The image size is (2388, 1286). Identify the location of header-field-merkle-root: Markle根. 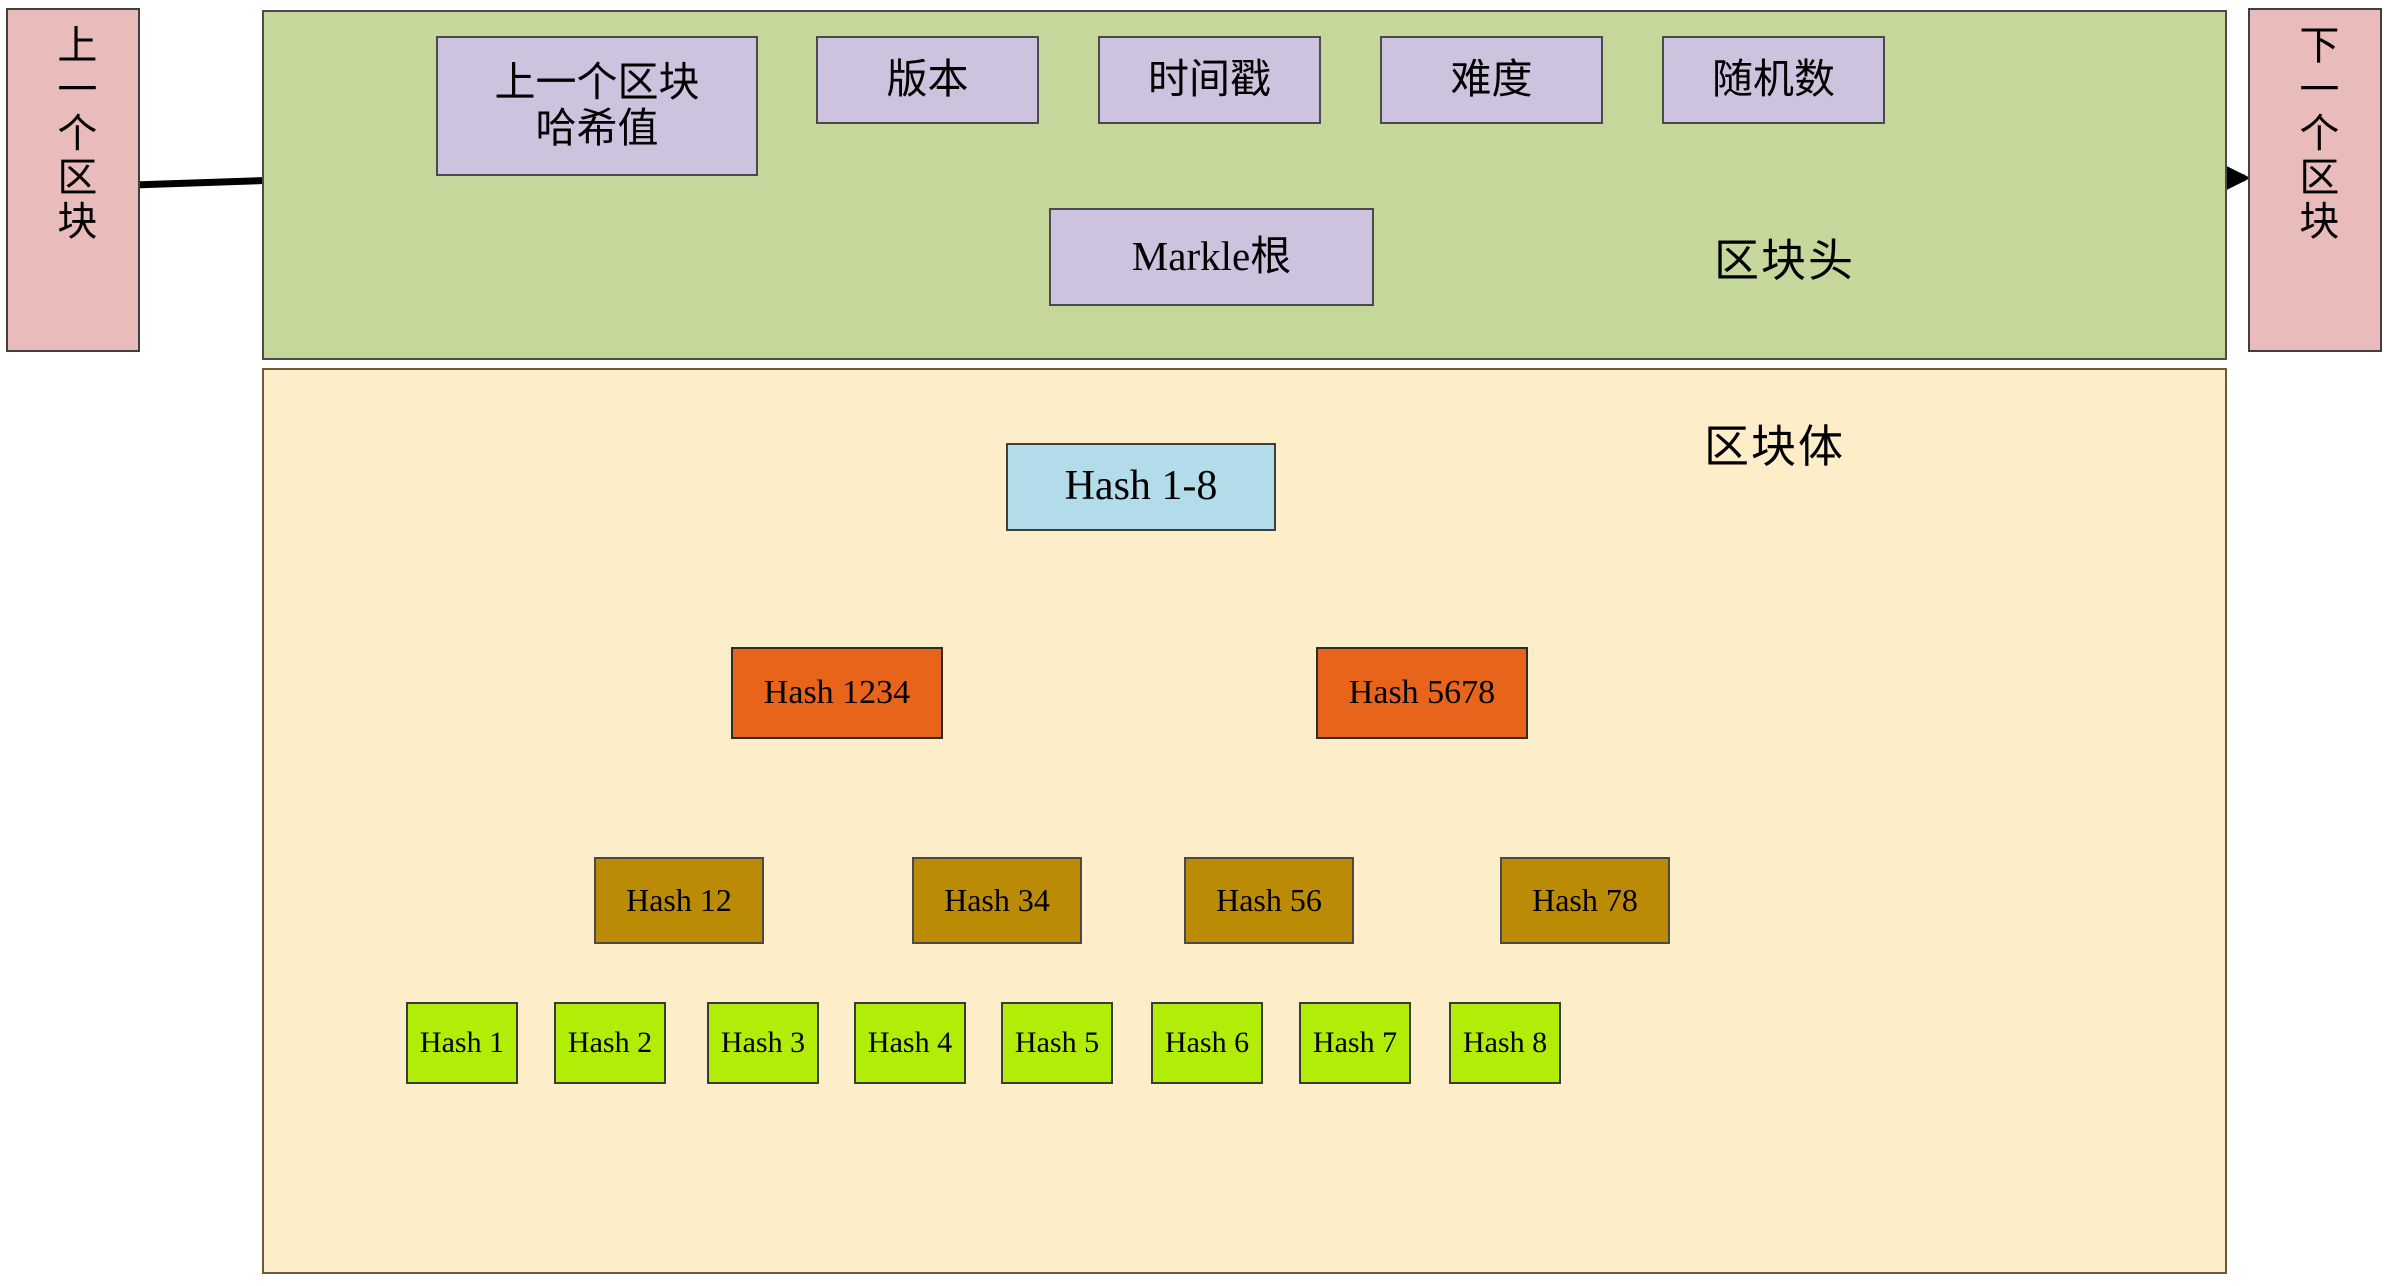
(1211, 257).